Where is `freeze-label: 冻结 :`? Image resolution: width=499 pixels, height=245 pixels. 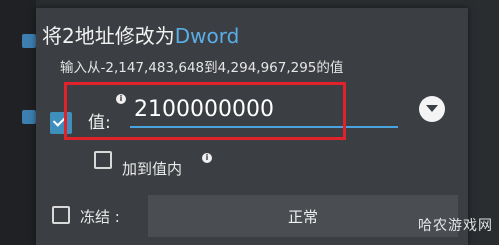 freeze-label: 冻结 : is located at coordinates (100, 217).